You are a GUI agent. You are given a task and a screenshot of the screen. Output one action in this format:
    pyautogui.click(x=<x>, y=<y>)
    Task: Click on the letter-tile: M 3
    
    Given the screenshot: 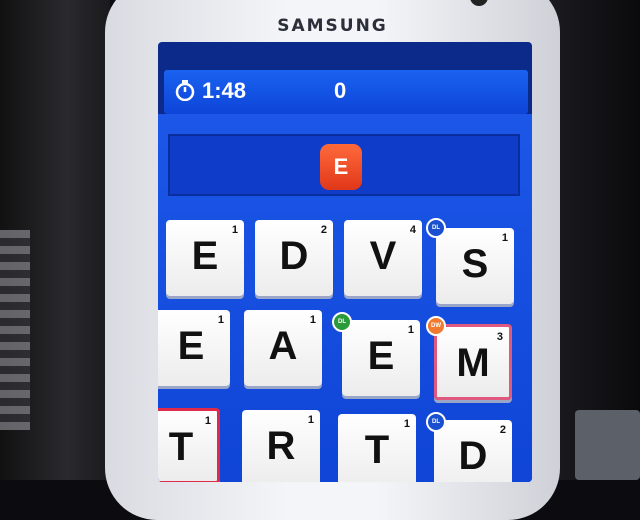 What is the action you would take?
    pyautogui.click(x=473, y=362)
    